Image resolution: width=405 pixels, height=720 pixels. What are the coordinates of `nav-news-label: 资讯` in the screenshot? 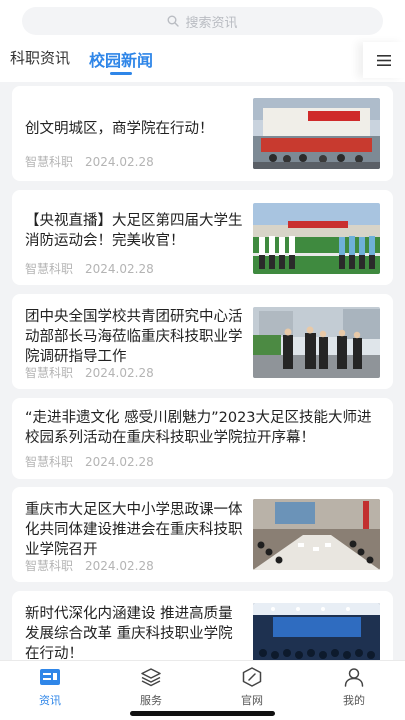 It's located at (50, 700).